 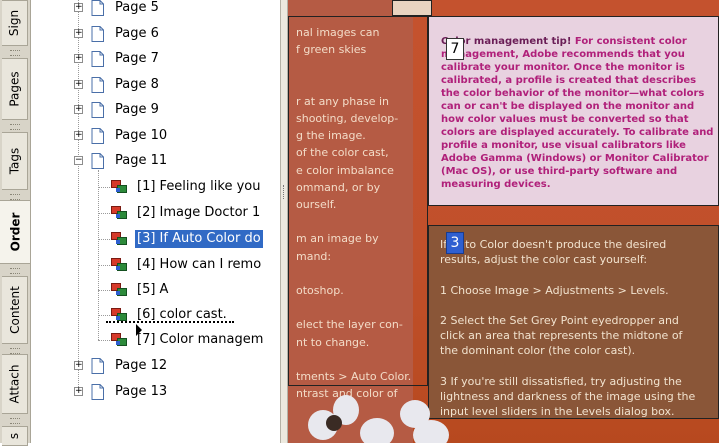 What do you see at coordinates (78, 160) in the screenshot?
I see `collapse-icon: −` at bounding box center [78, 160].